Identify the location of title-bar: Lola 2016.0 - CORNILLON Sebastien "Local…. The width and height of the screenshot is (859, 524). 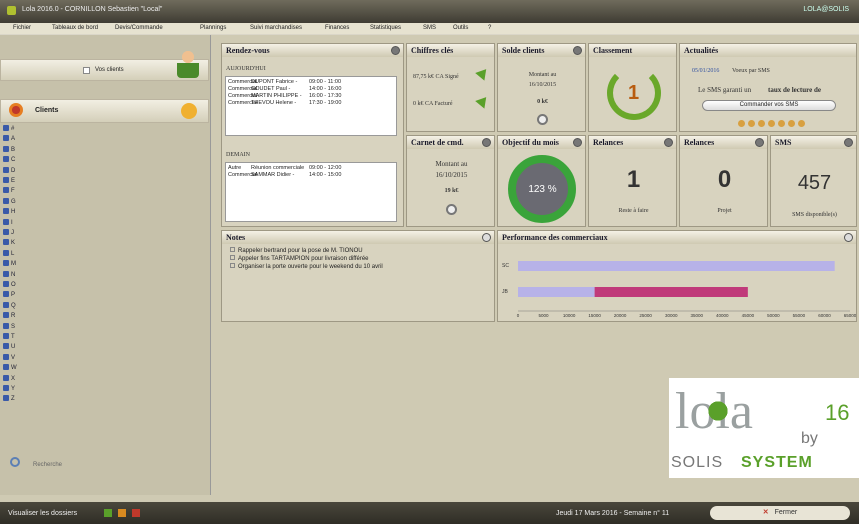
(429, 11).